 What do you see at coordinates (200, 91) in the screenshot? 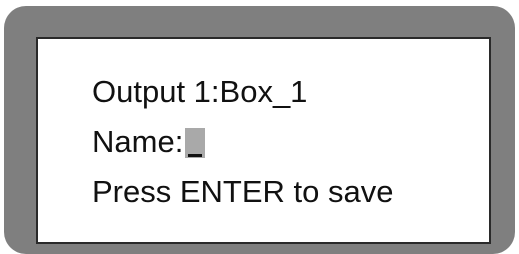
I see `output-line: Output 1:Box_1` at bounding box center [200, 91].